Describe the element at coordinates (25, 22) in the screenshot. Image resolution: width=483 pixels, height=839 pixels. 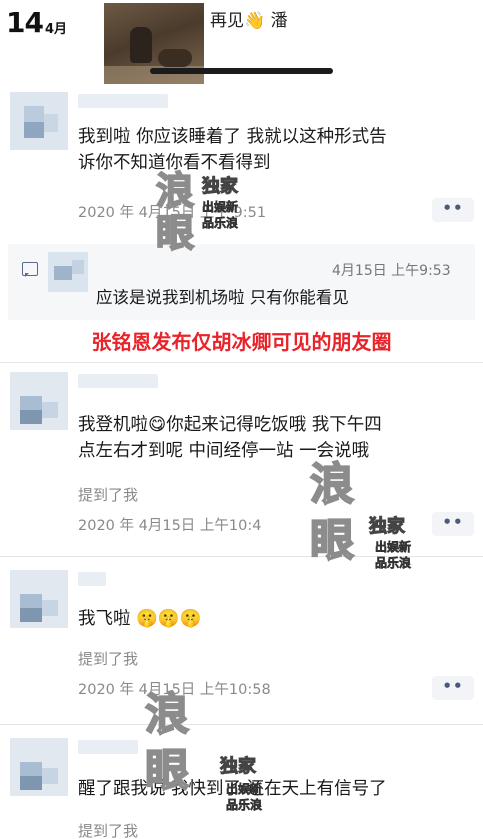
I see `date-day: 14` at that location.